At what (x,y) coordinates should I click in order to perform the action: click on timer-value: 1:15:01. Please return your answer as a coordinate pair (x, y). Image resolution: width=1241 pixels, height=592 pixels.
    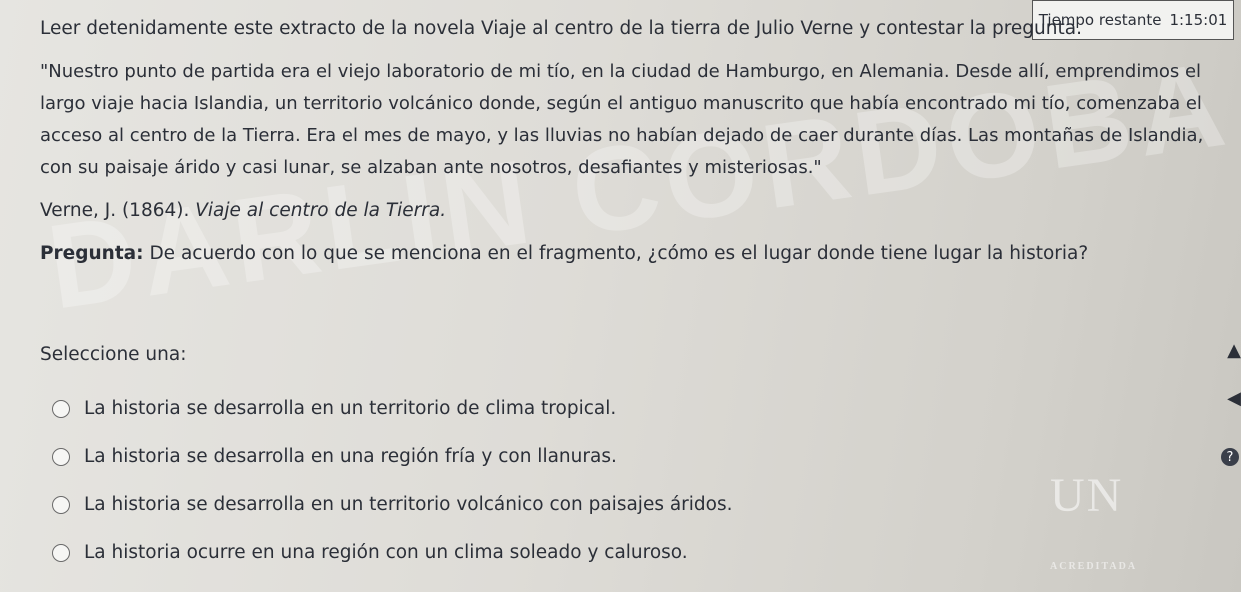
    Looking at the image, I should click on (1198, 20).